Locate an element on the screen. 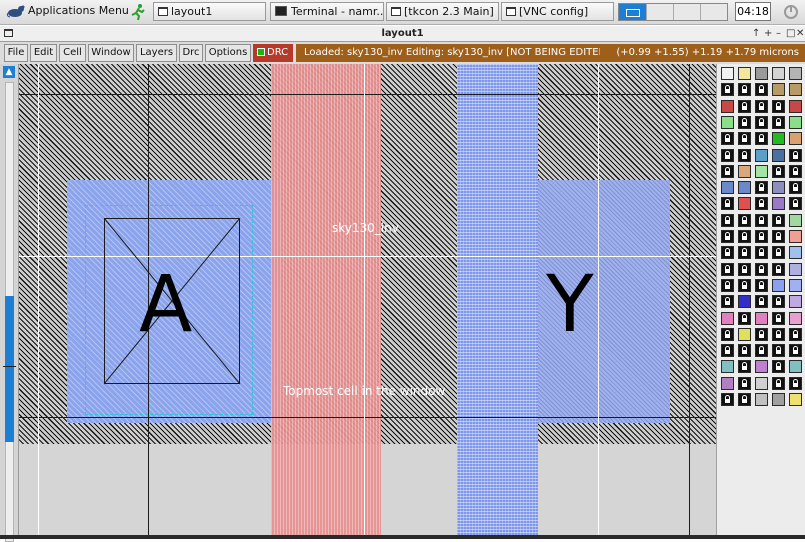  vertical-scroller: ▲ is located at coordinates (9, 303).